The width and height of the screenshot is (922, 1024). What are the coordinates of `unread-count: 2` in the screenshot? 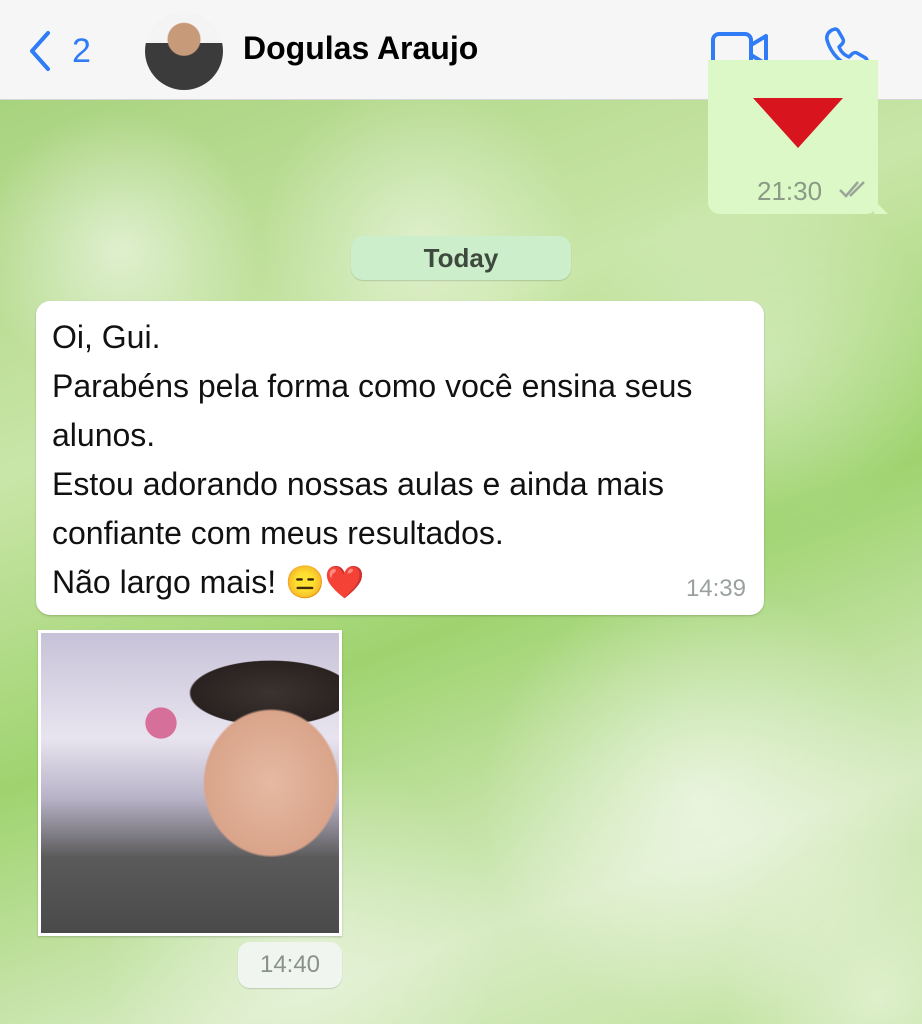 It's located at (81, 50).